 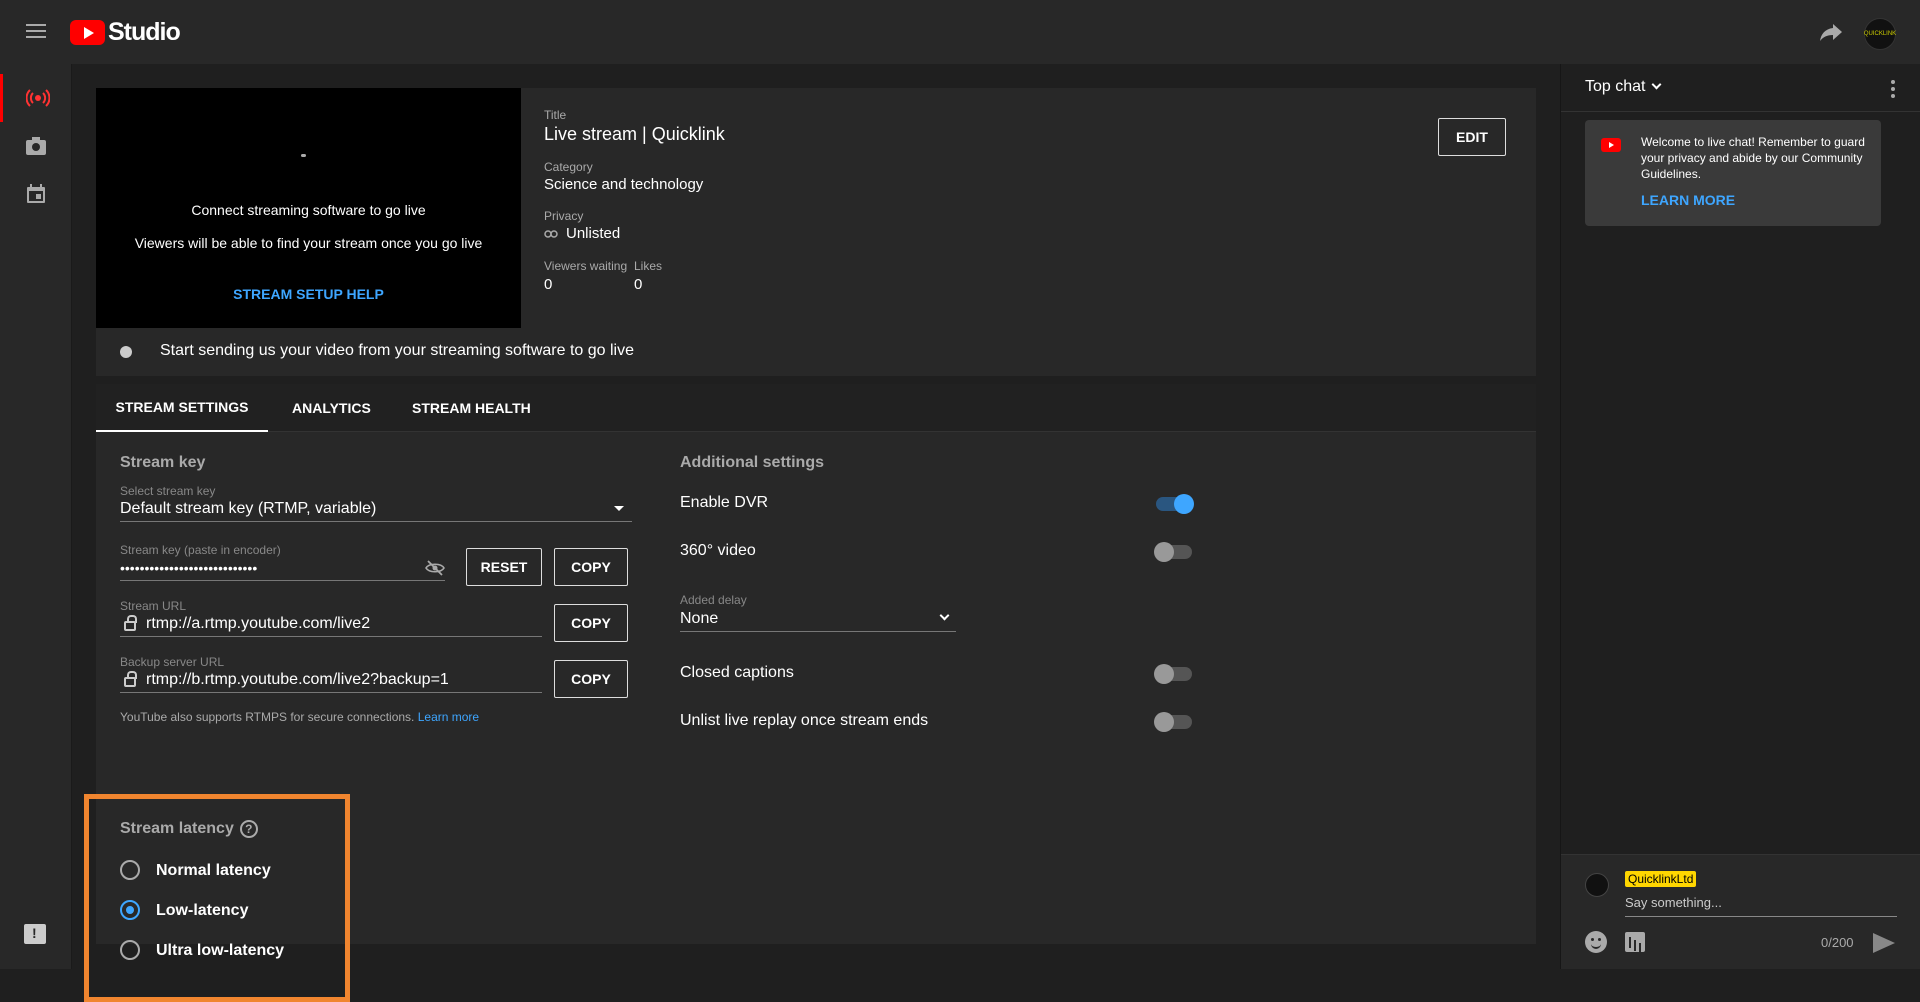 I want to click on account-avatar: QUICKLINK, so click(x=1880, y=34).